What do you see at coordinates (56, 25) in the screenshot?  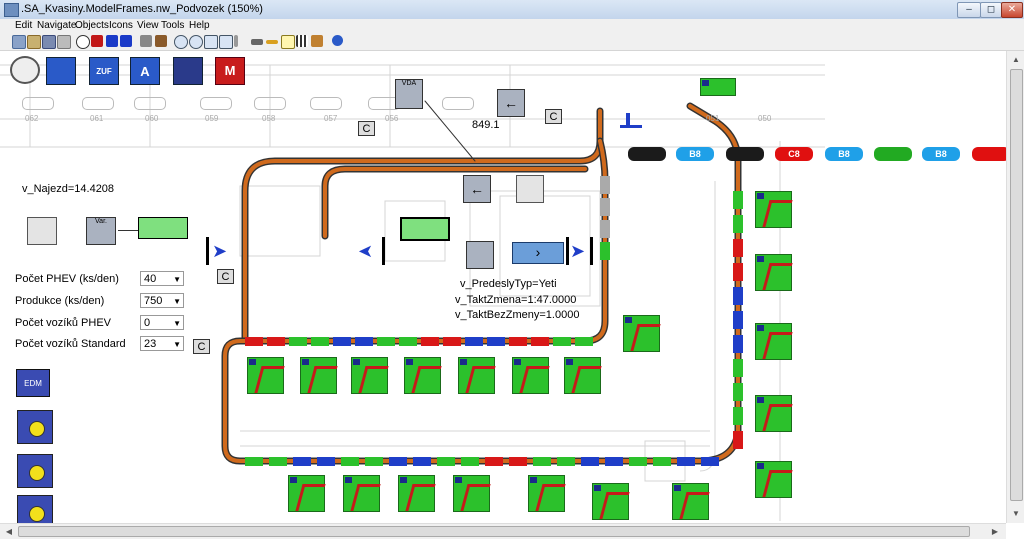 I see `menu-navigate: Navigate` at bounding box center [56, 25].